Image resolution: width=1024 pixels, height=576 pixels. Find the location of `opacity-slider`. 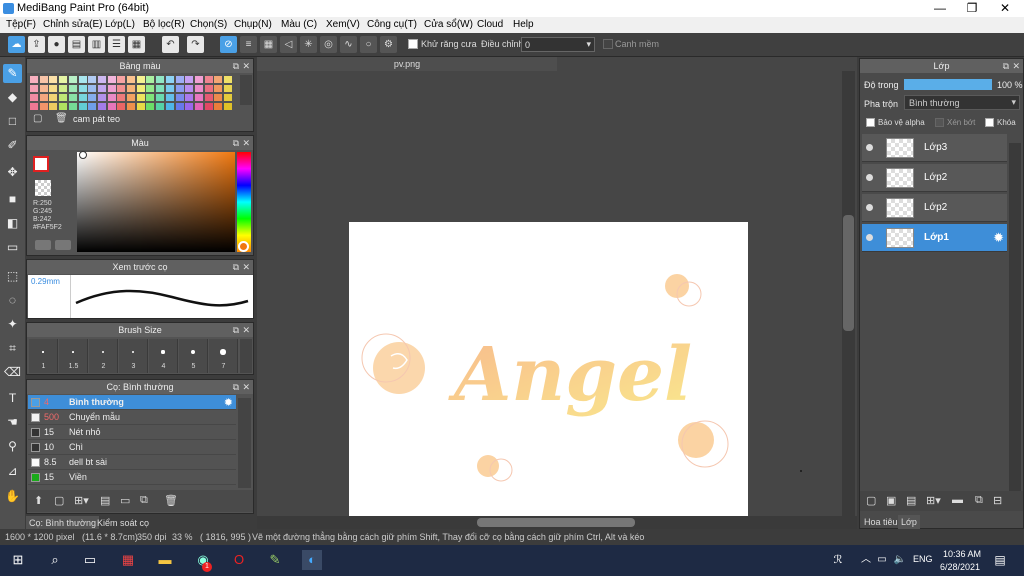

opacity-slider is located at coordinates (948, 84).